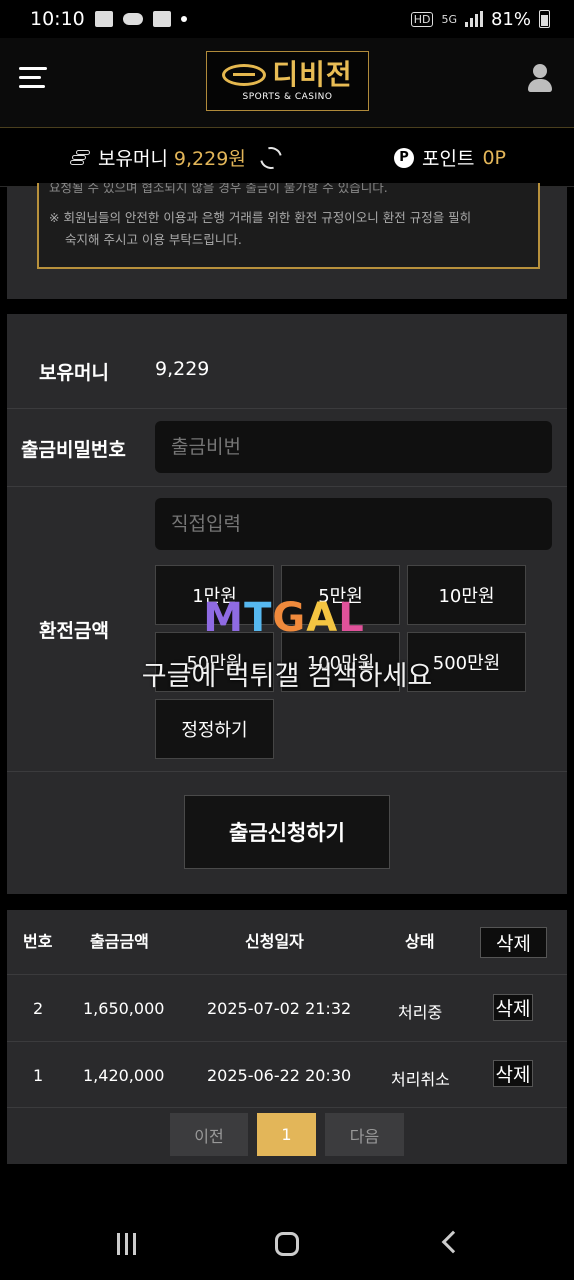 The image size is (574, 1280). I want to click on amount-100k-button: 10만원, so click(466, 595).